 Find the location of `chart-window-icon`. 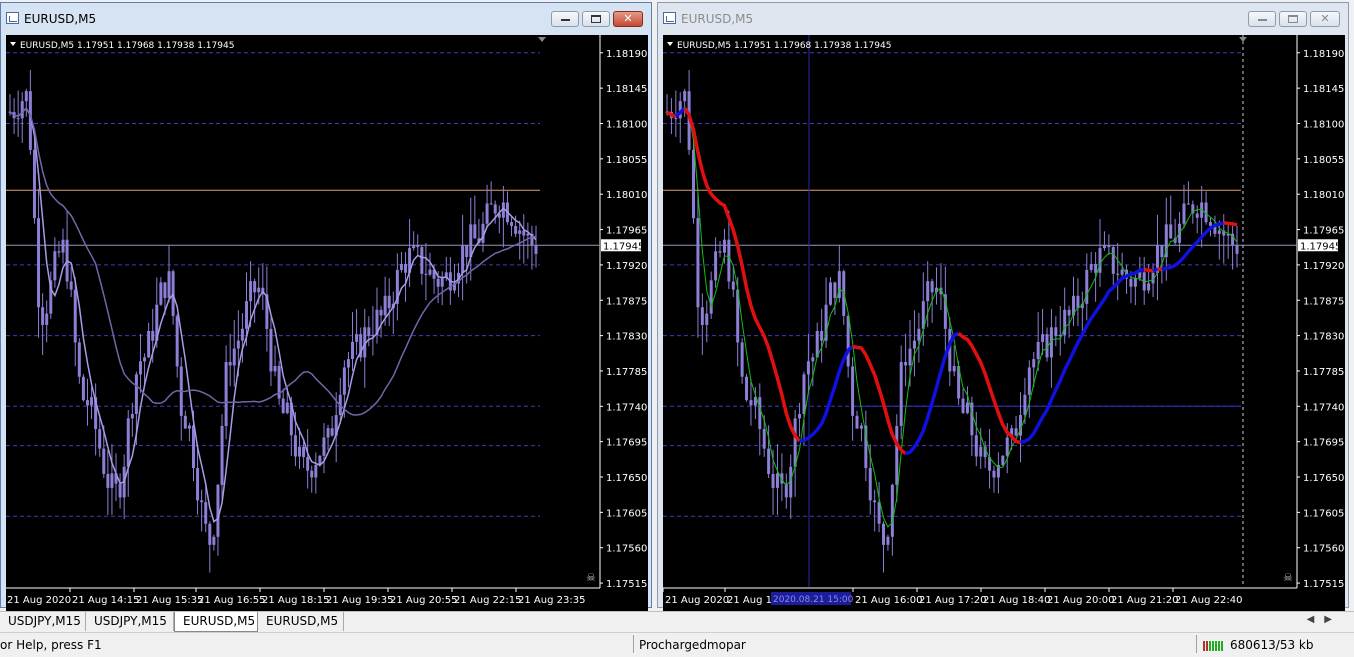

chart-window-icon is located at coordinates (12, 18).